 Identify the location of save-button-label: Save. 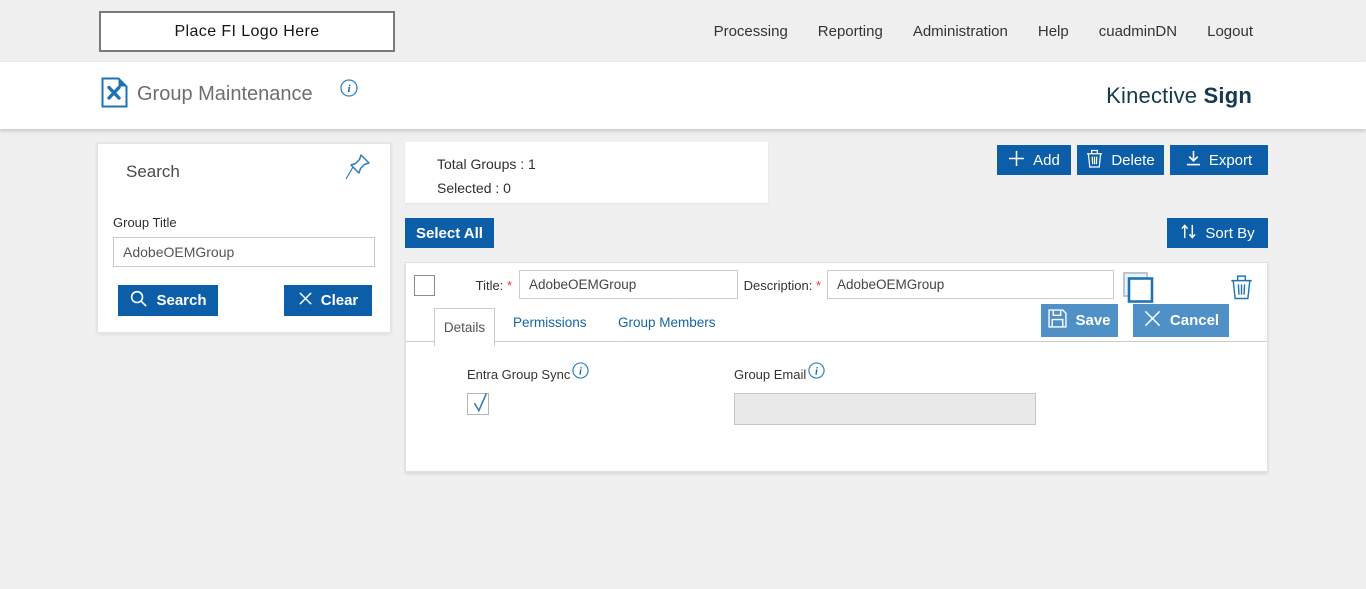
(1093, 320).